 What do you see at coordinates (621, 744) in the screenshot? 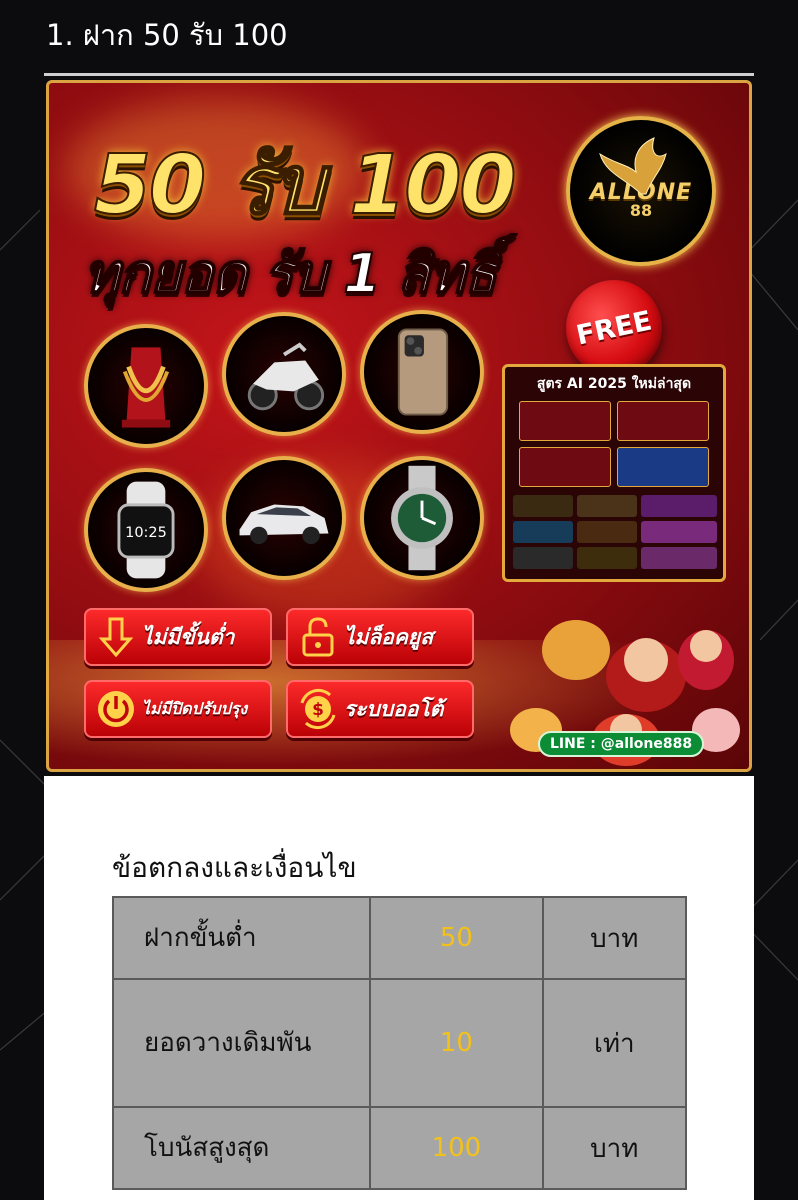
I see `line-contact-badge: LINE : @allone888` at bounding box center [621, 744].